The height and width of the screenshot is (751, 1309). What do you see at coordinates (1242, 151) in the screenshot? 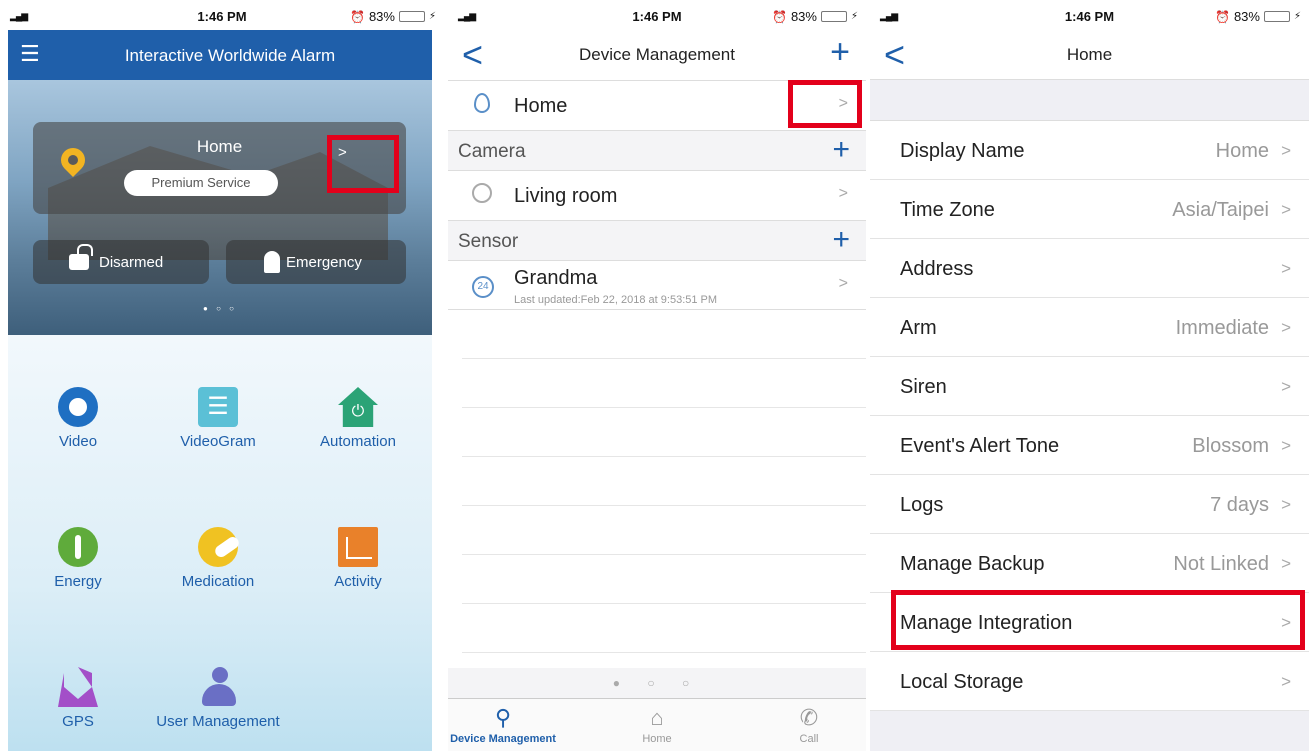
I see `setting-value: Home` at bounding box center [1242, 151].